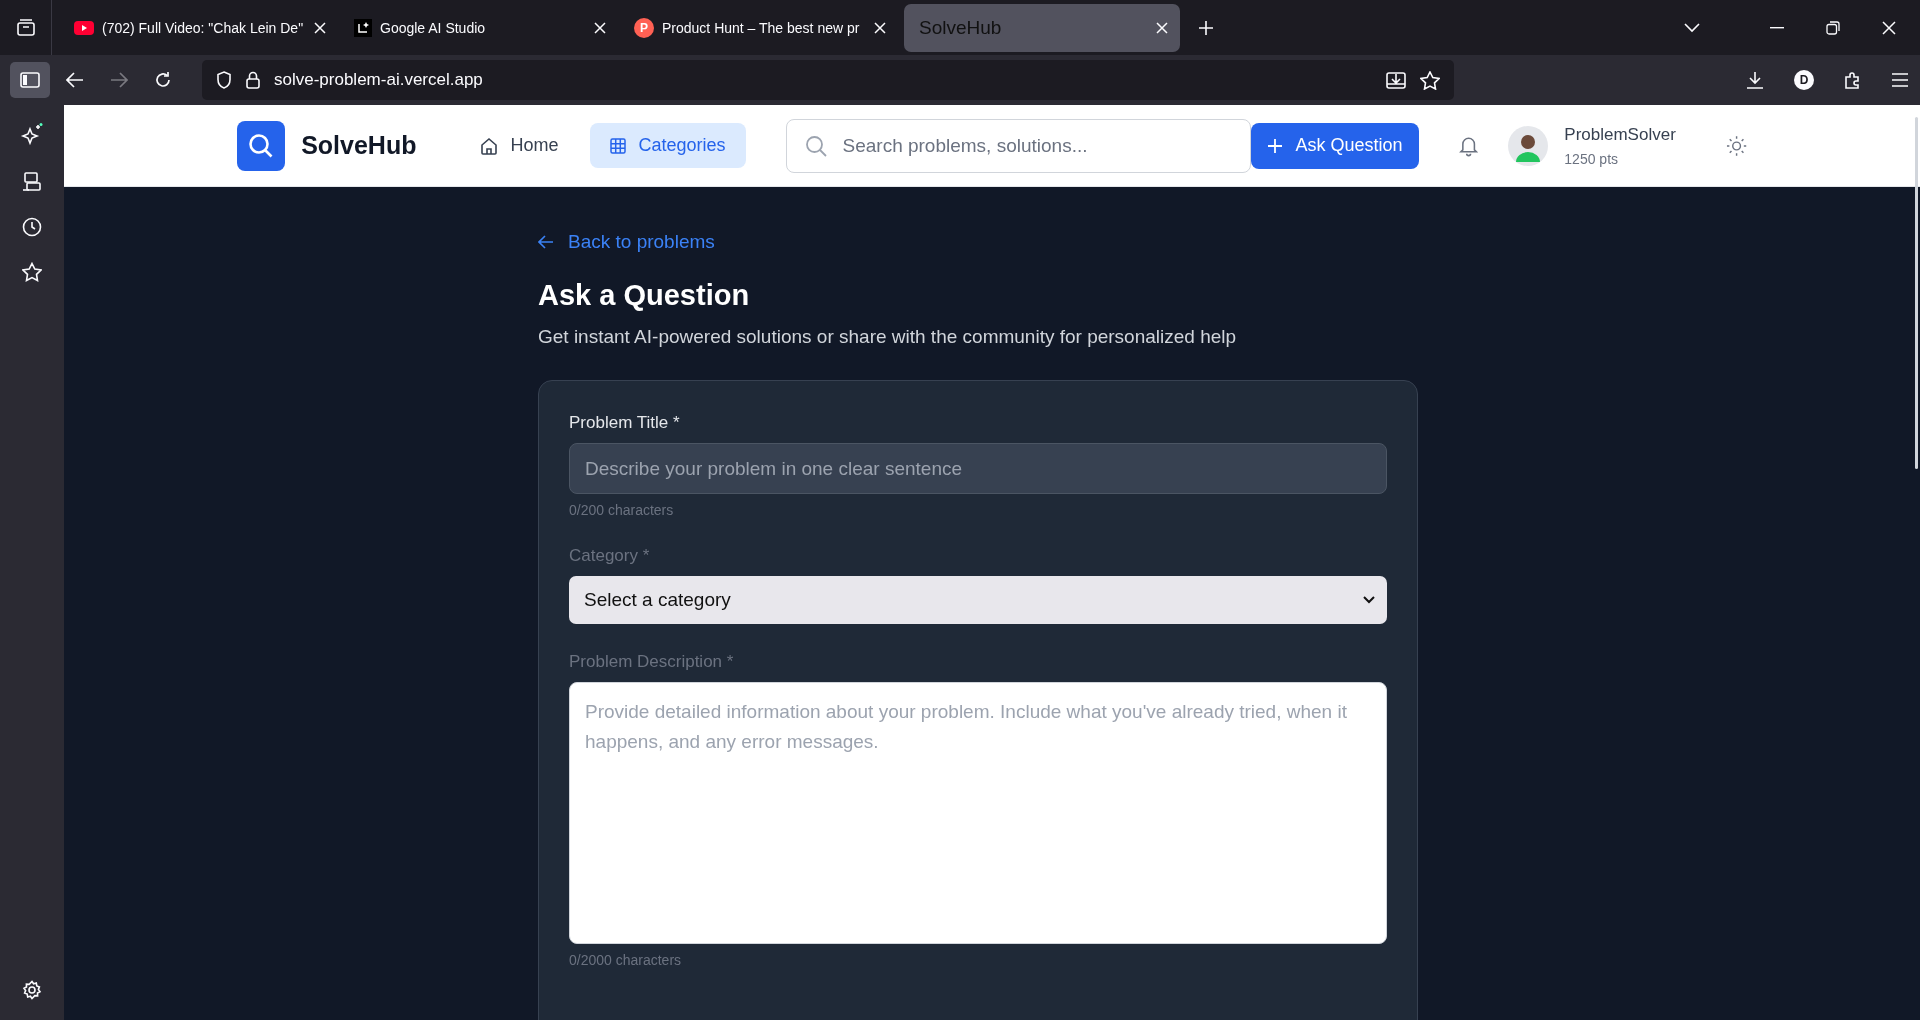 The image size is (1920, 1020). What do you see at coordinates (610, 556) in the screenshot?
I see `field-label: Category *` at bounding box center [610, 556].